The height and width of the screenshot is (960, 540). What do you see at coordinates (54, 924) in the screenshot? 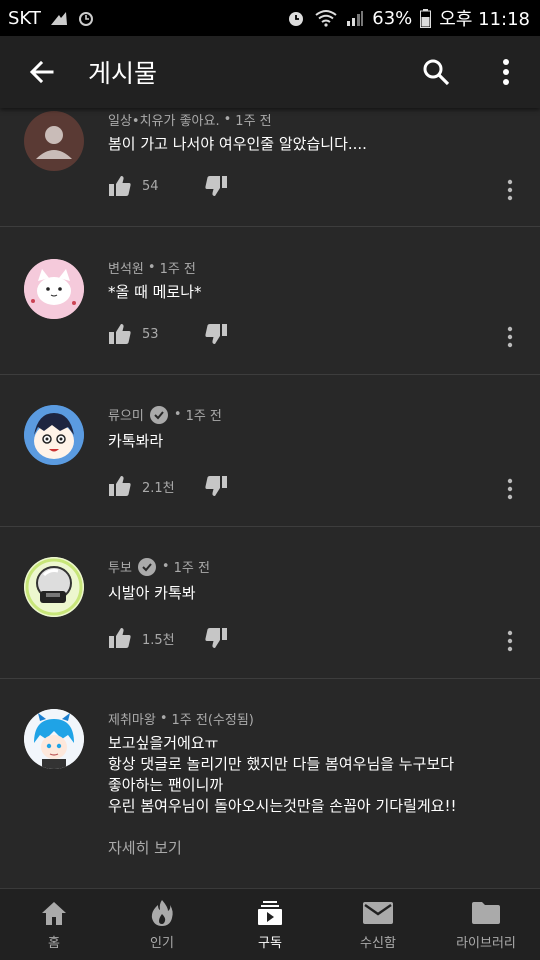
I see `nav-home: 홈` at bounding box center [54, 924].